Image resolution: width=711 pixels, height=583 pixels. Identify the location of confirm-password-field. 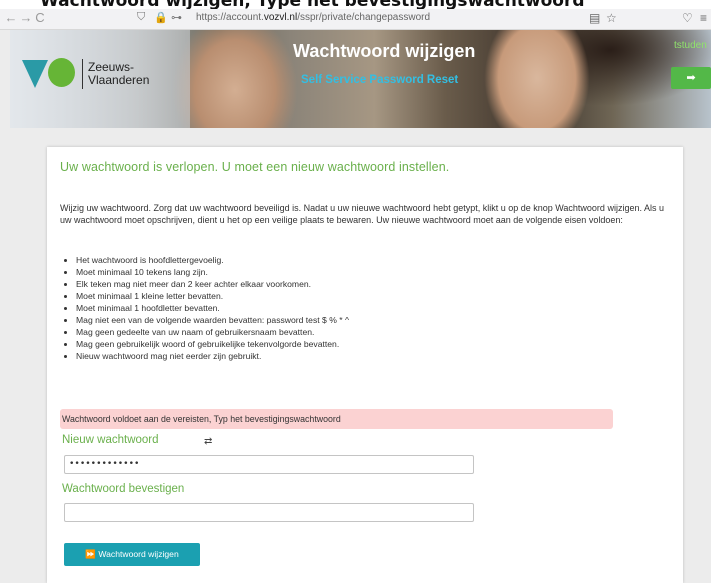
(269, 512).